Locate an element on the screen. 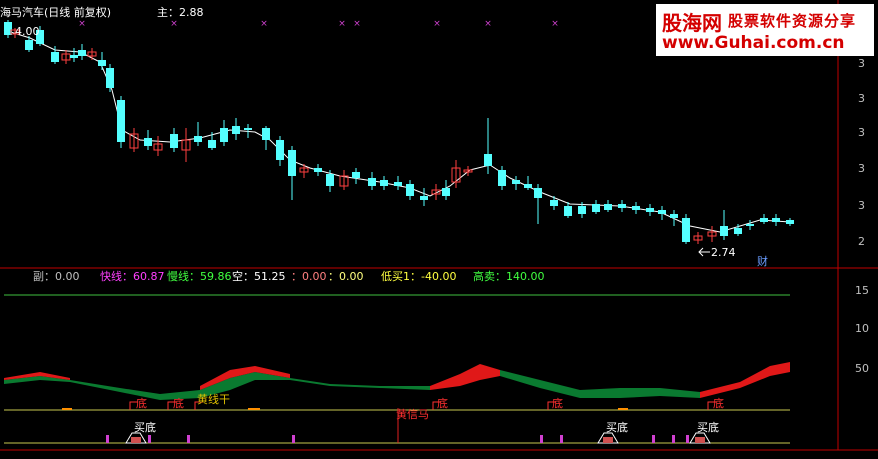 The height and width of the screenshot is (459, 878). indicator-axis-label: 50 is located at coordinates (862, 368).